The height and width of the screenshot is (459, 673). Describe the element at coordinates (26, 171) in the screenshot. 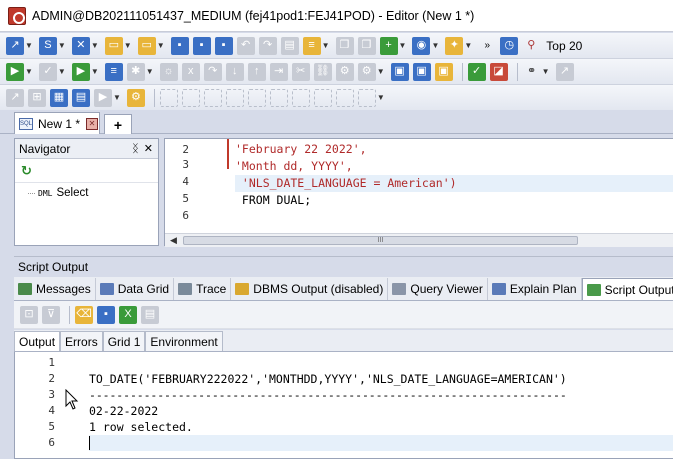

I see `refresh-icon: ↻` at that location.